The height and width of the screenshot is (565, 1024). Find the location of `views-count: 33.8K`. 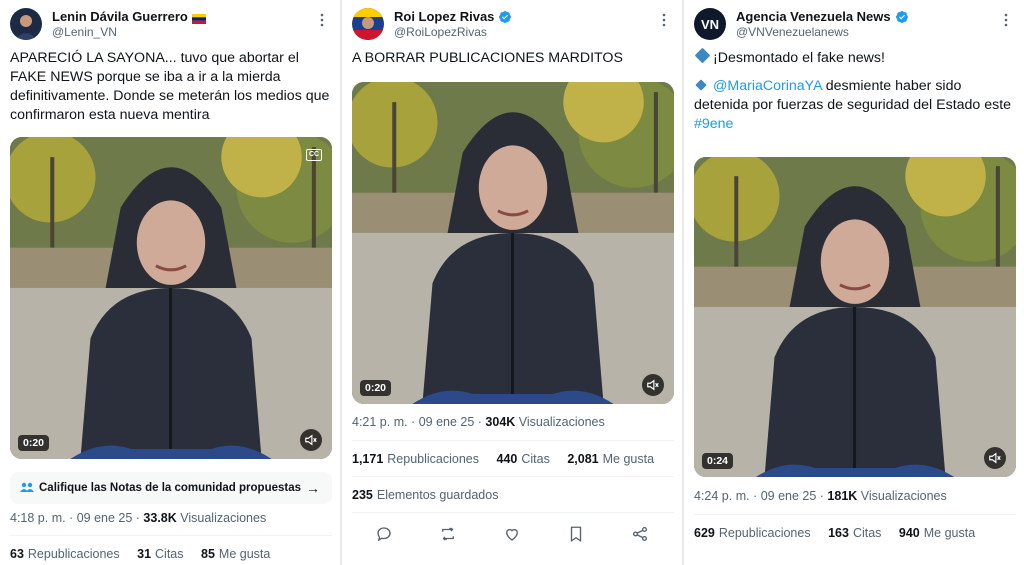

views-count: 33.8K is located at coordinates (160, 518).